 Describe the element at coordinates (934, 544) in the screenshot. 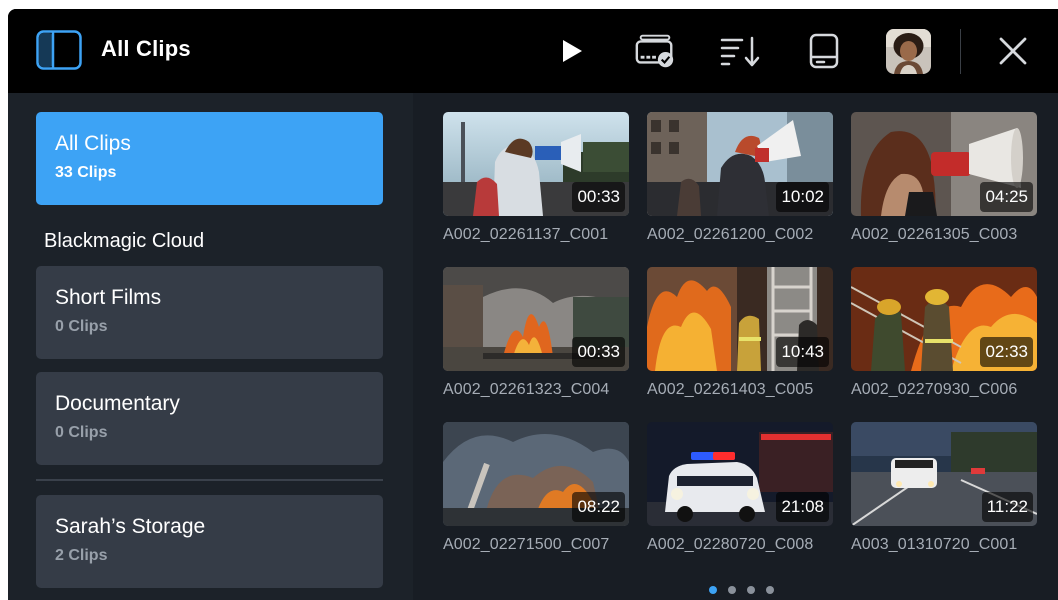

I see `clip-name: A003_01310720_C001` at that location.